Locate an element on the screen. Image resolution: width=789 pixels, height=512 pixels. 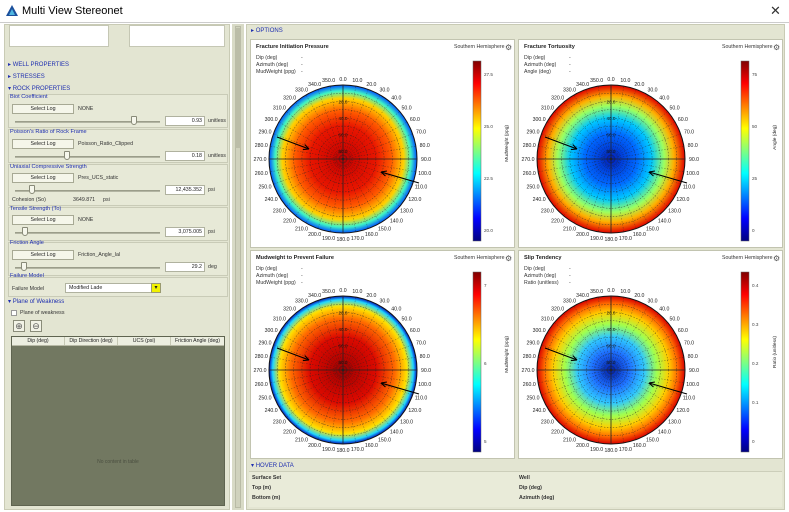
section-options: ▸ OPTIONS is located at coordinates (267, 30).